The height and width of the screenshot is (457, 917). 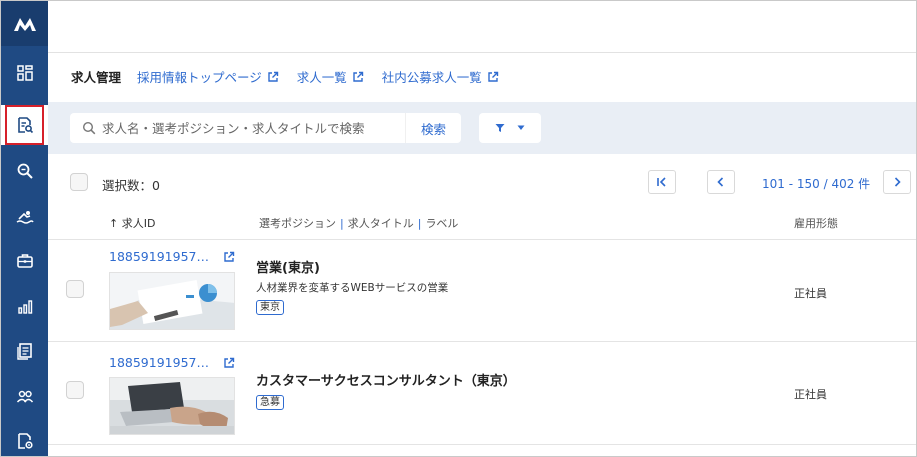 What do you see at coordinates (270, 307) in the screenshot?
I see `job-label-tag: 東京` at bounding box center [270, 307].